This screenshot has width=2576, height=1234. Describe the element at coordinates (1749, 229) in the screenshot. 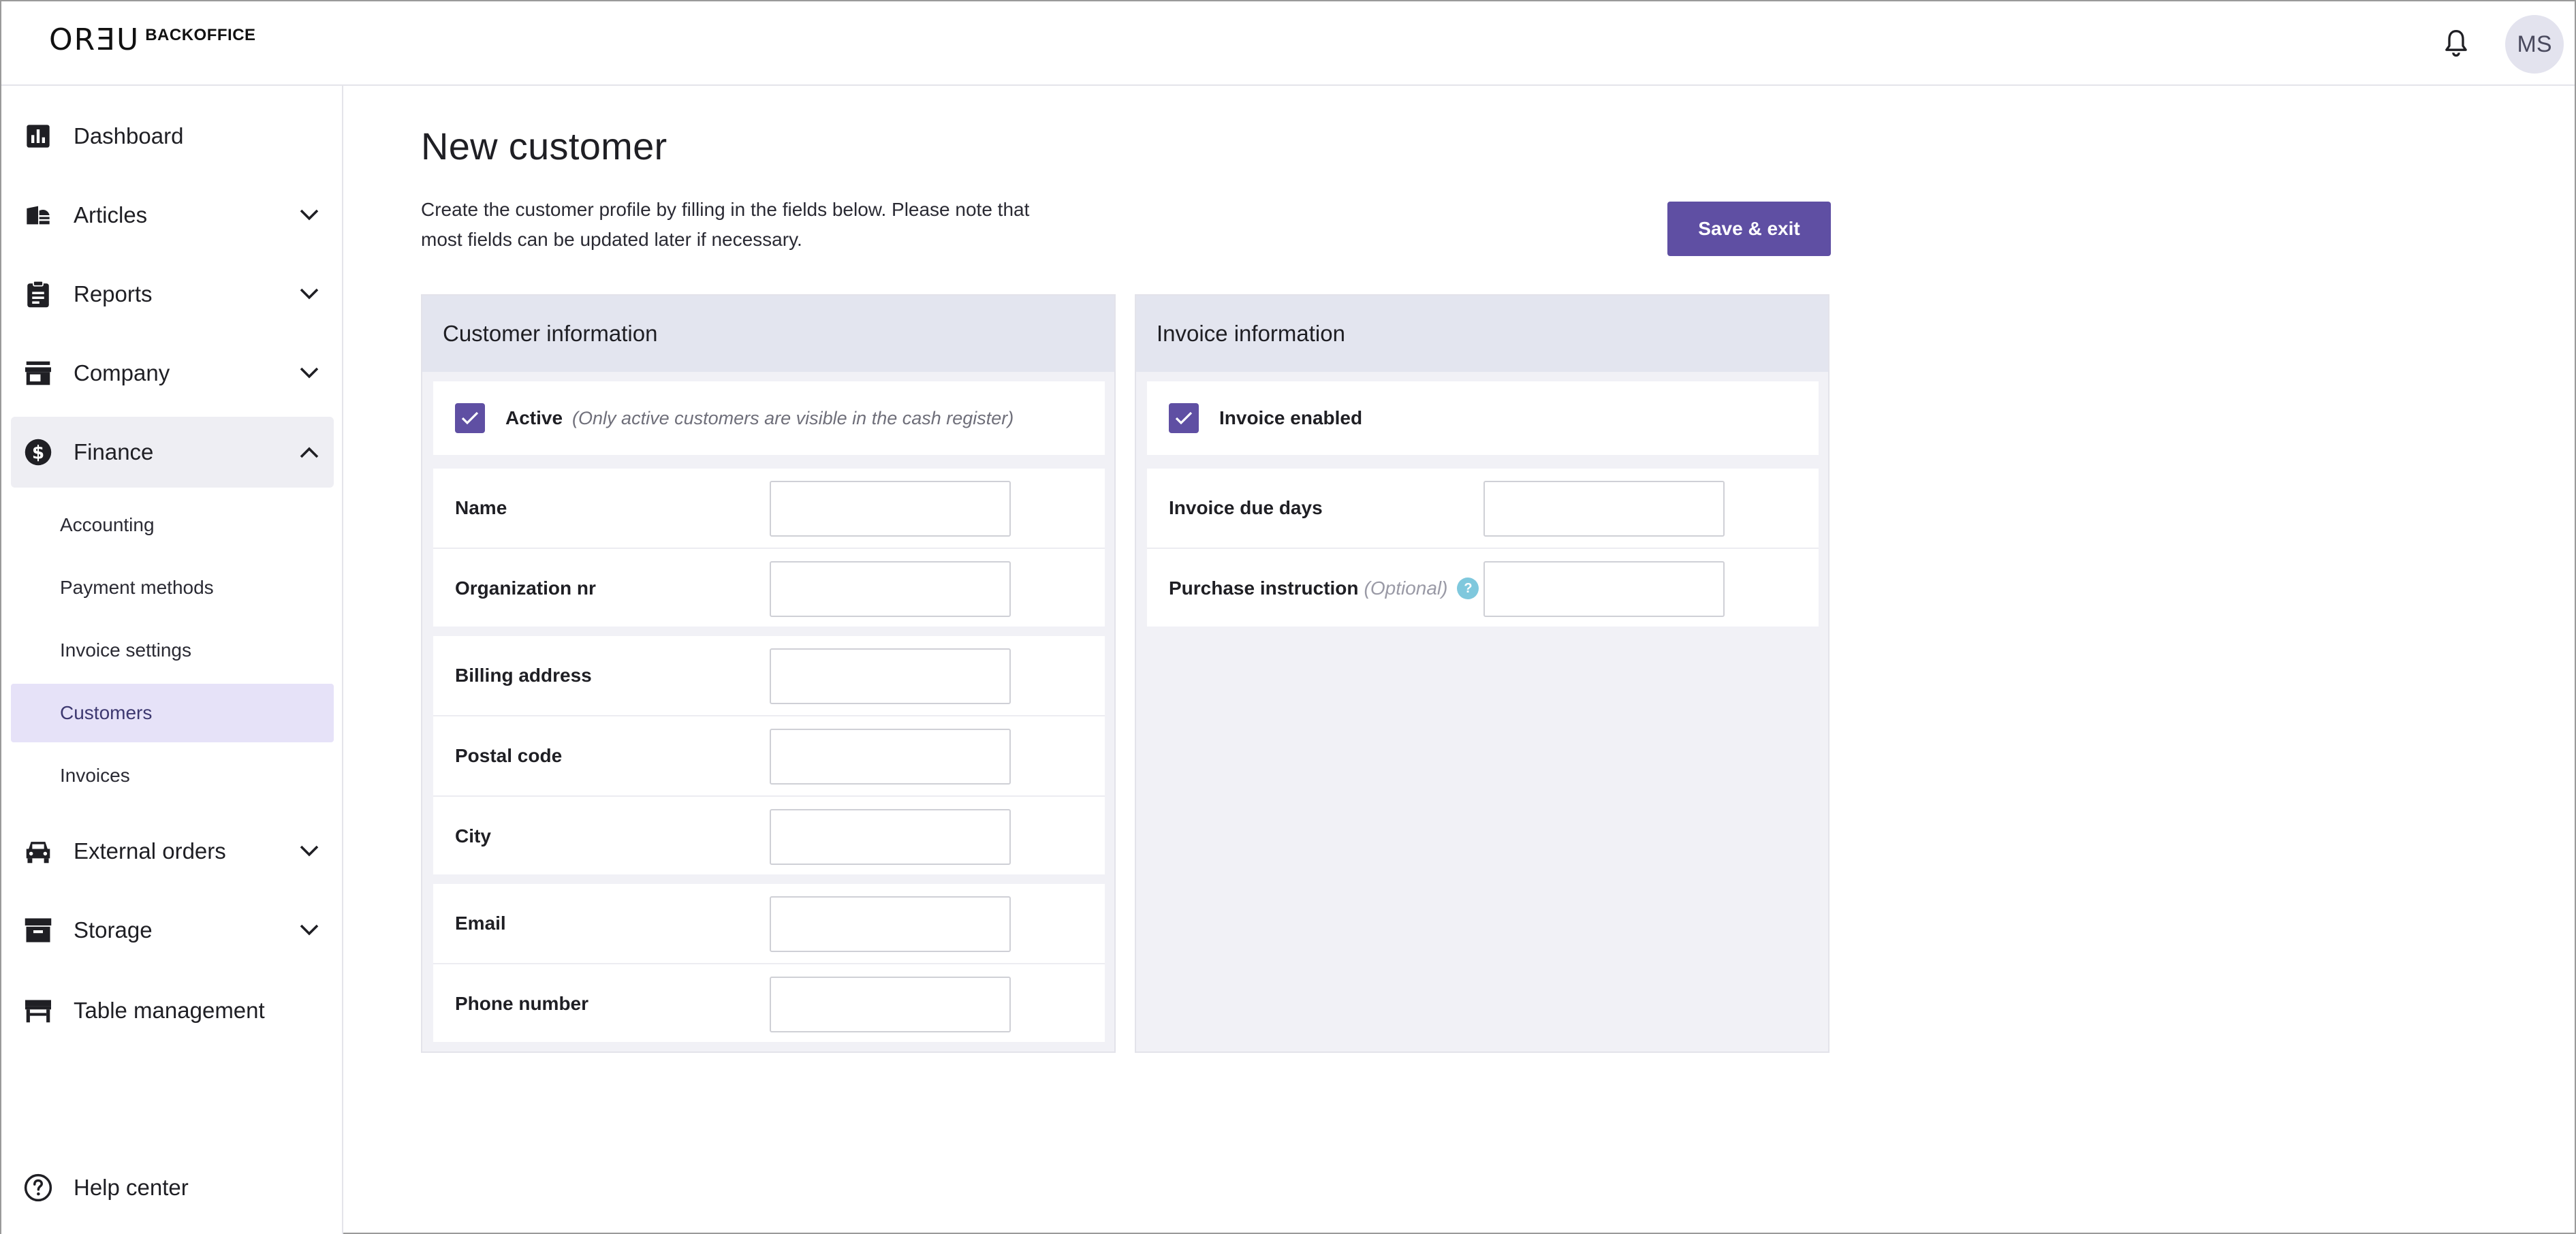

I see `save-exit-button: Save & exit` at that location.